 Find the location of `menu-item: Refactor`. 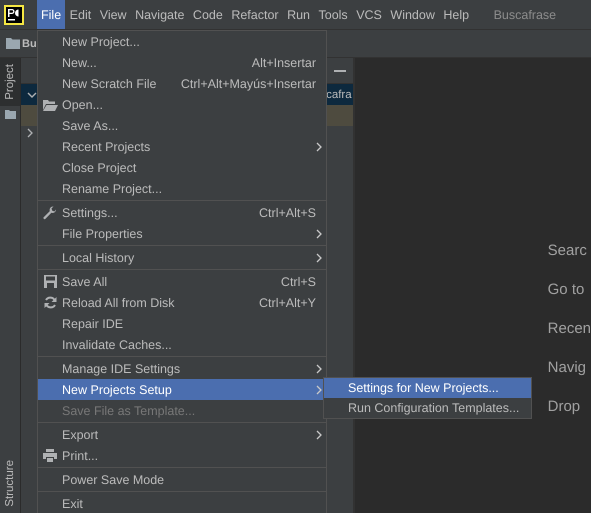

menu-item: Refactor is located at coordinates (255, 14).